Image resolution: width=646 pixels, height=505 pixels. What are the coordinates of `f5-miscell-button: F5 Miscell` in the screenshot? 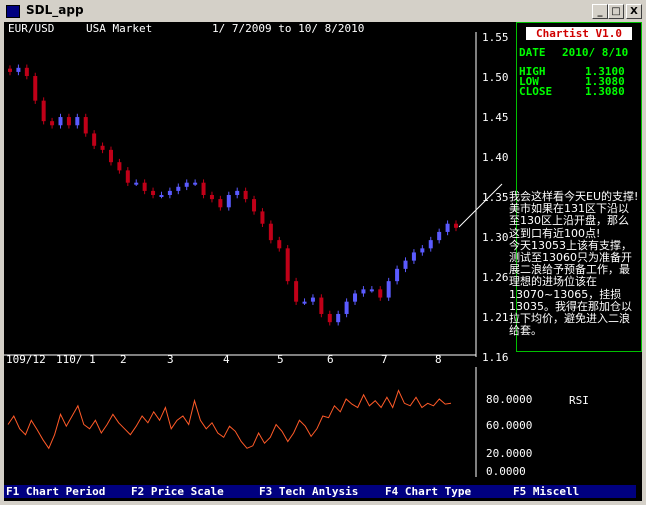 It's located at (546, 491).